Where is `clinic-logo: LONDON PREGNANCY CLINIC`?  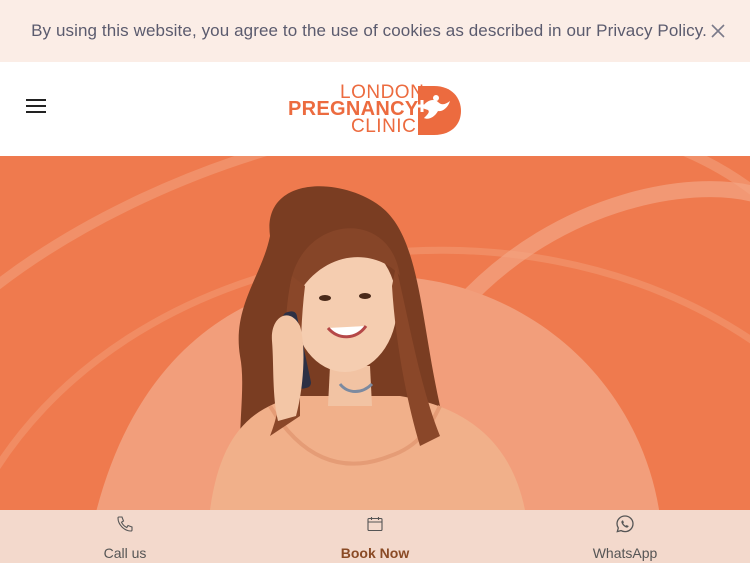
clinic-logo: LONDON PREGNANCY CLINIC is located at coordinates (376, 110).